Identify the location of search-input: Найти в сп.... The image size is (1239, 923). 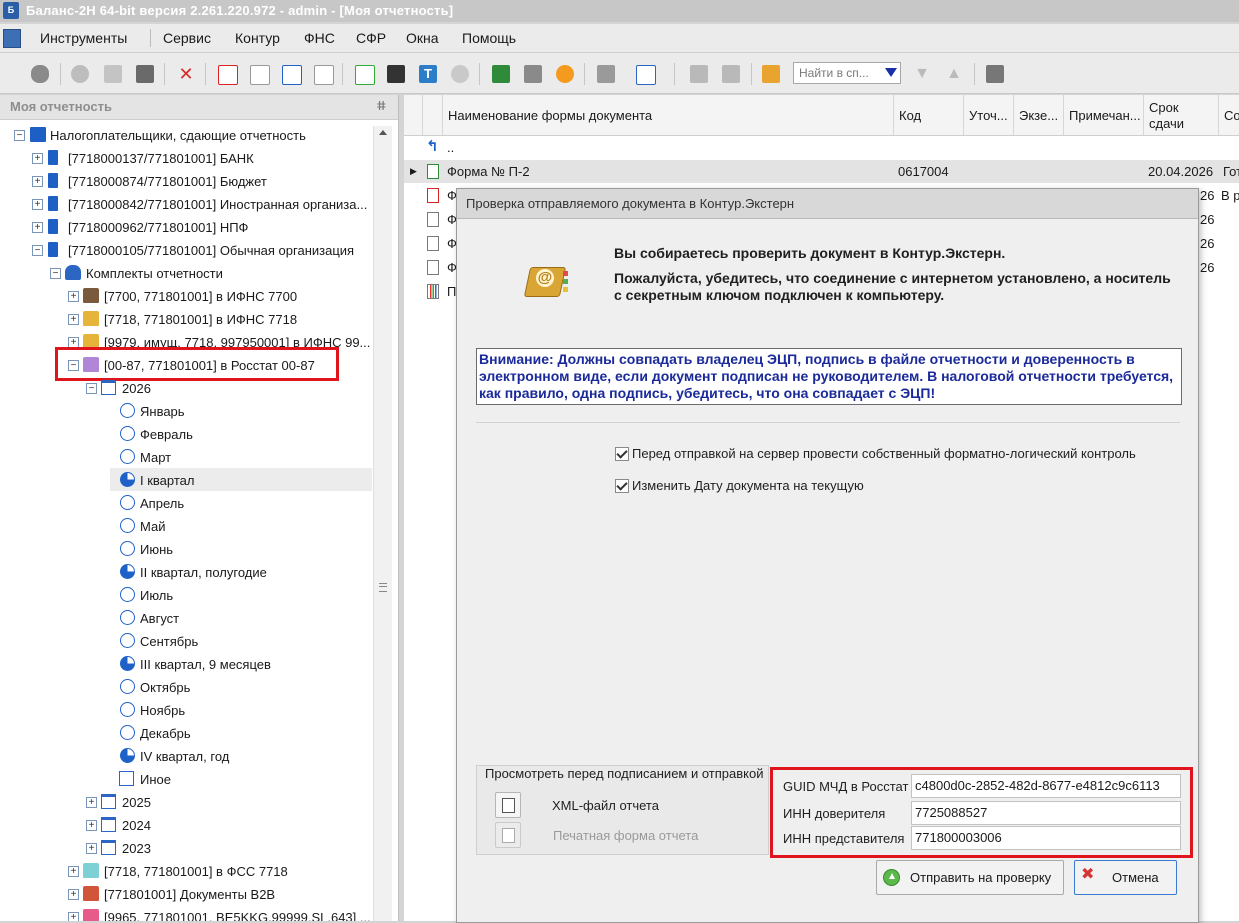
(847, 73).